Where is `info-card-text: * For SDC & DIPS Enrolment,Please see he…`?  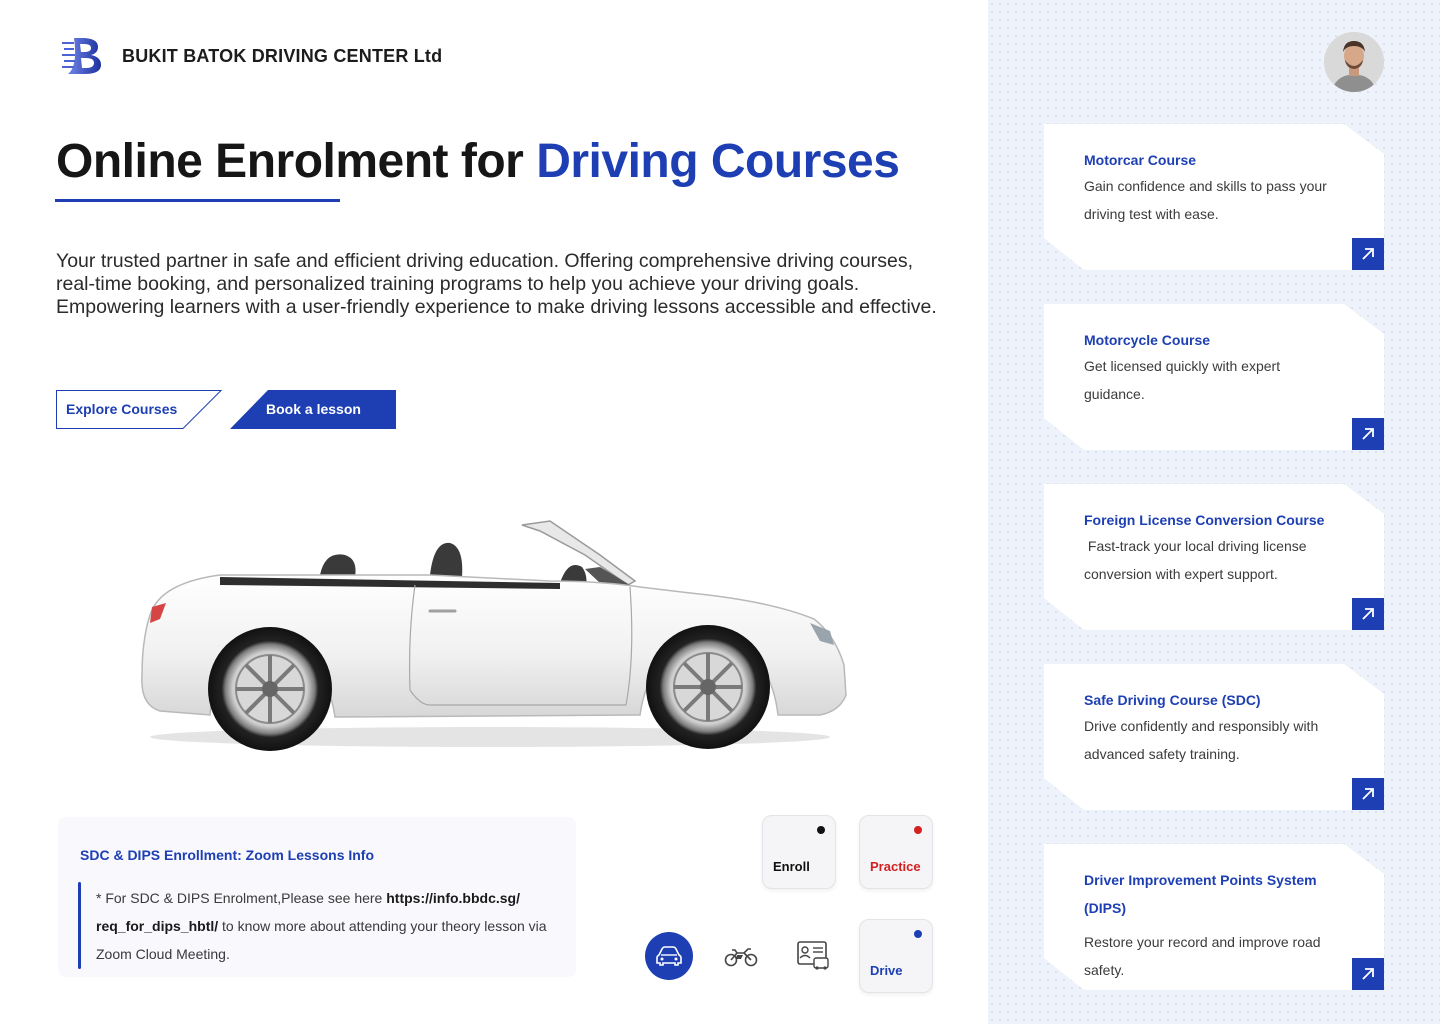 info-card-text: * For SDC & DIPS Enrolment,Please see he… is located at coordinates (326, 926).